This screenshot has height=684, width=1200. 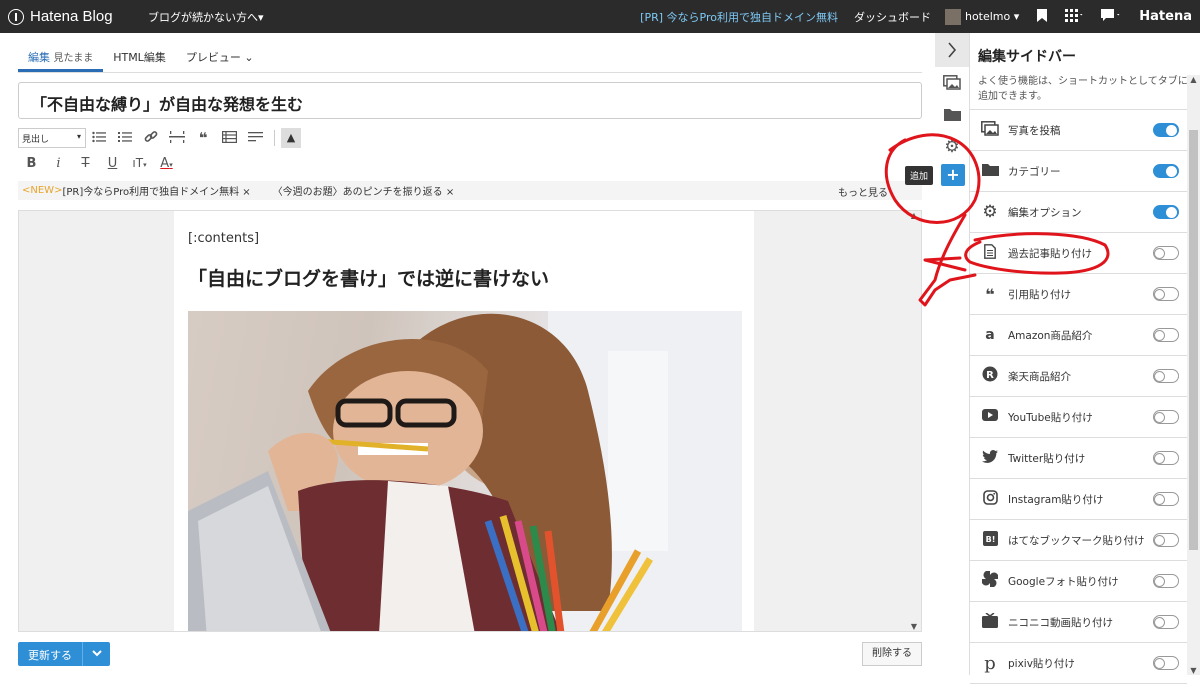 What do you see at coordinates (1078, 171) in the screenshot?
I see `sidebar-item-category: カテゴリー` at bounding box center [1078, 171].